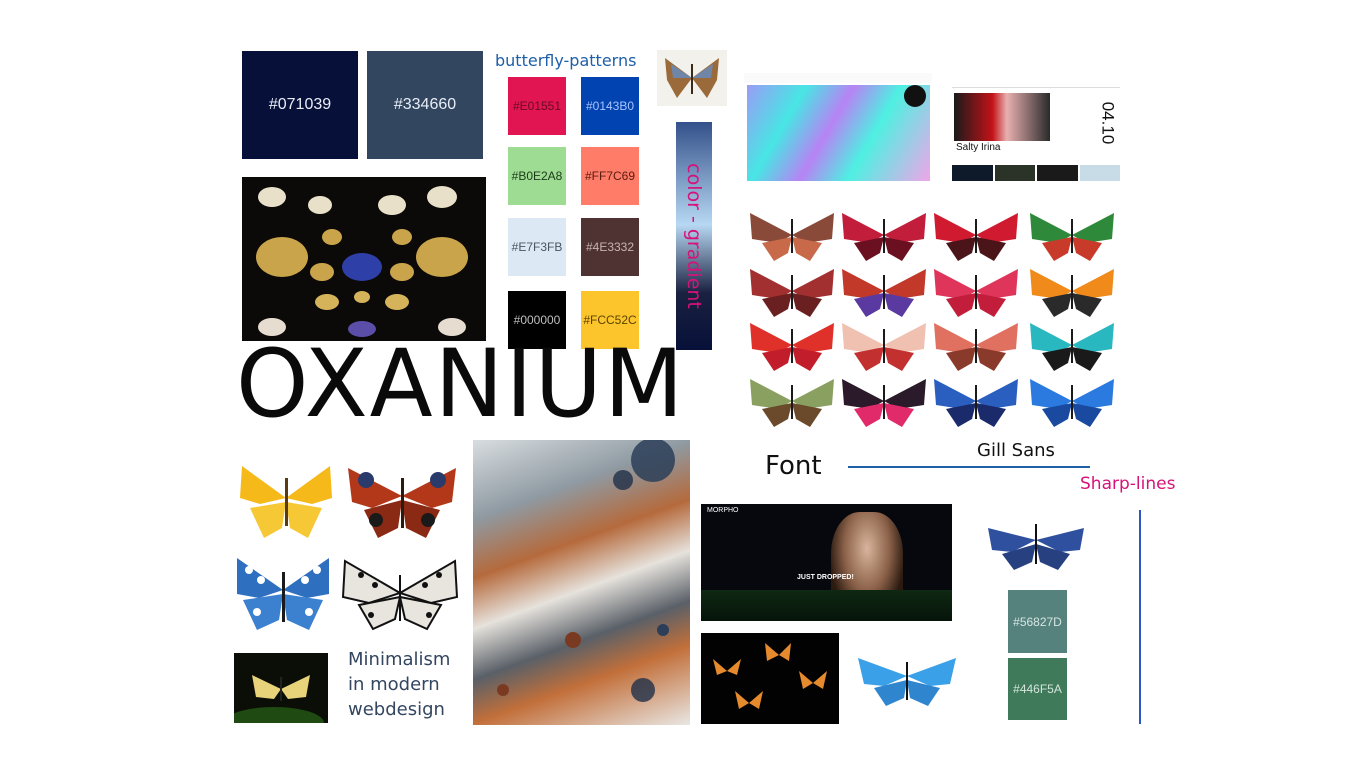 The width and height of the screenshot is (1366, 768). What do you see at coordinates (1036, 544) in the screenshot?
I see `blue-morpho-butterfly-large` at bounding box center [1036, 544].